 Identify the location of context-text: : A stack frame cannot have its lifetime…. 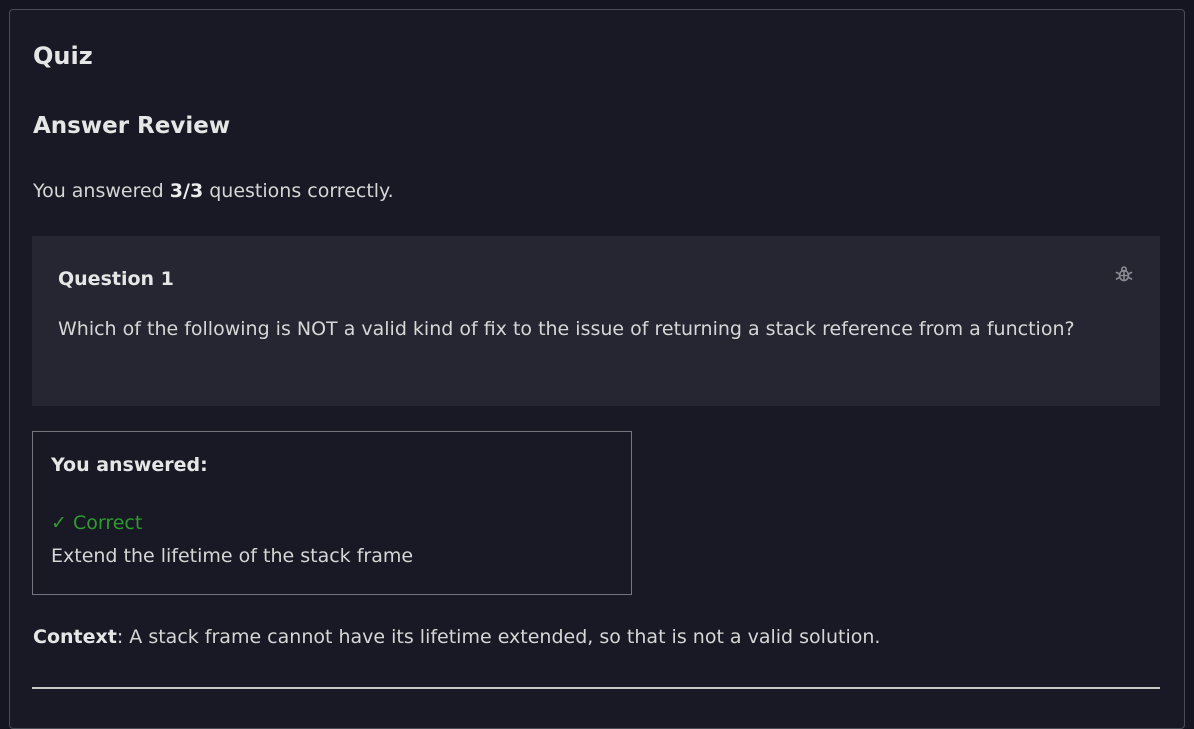
(498, 637).